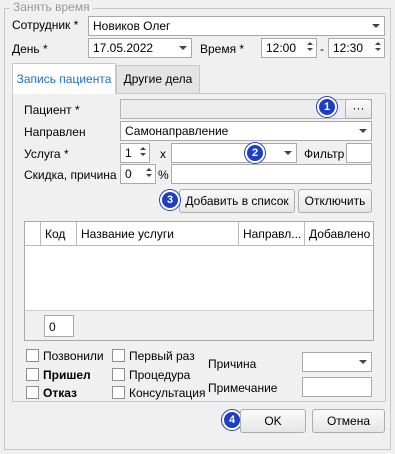  What do you see at coordinates (177, 131) in the screenshot?
I see `referral-value: Самонаправление` at bounding box center [177, 131].